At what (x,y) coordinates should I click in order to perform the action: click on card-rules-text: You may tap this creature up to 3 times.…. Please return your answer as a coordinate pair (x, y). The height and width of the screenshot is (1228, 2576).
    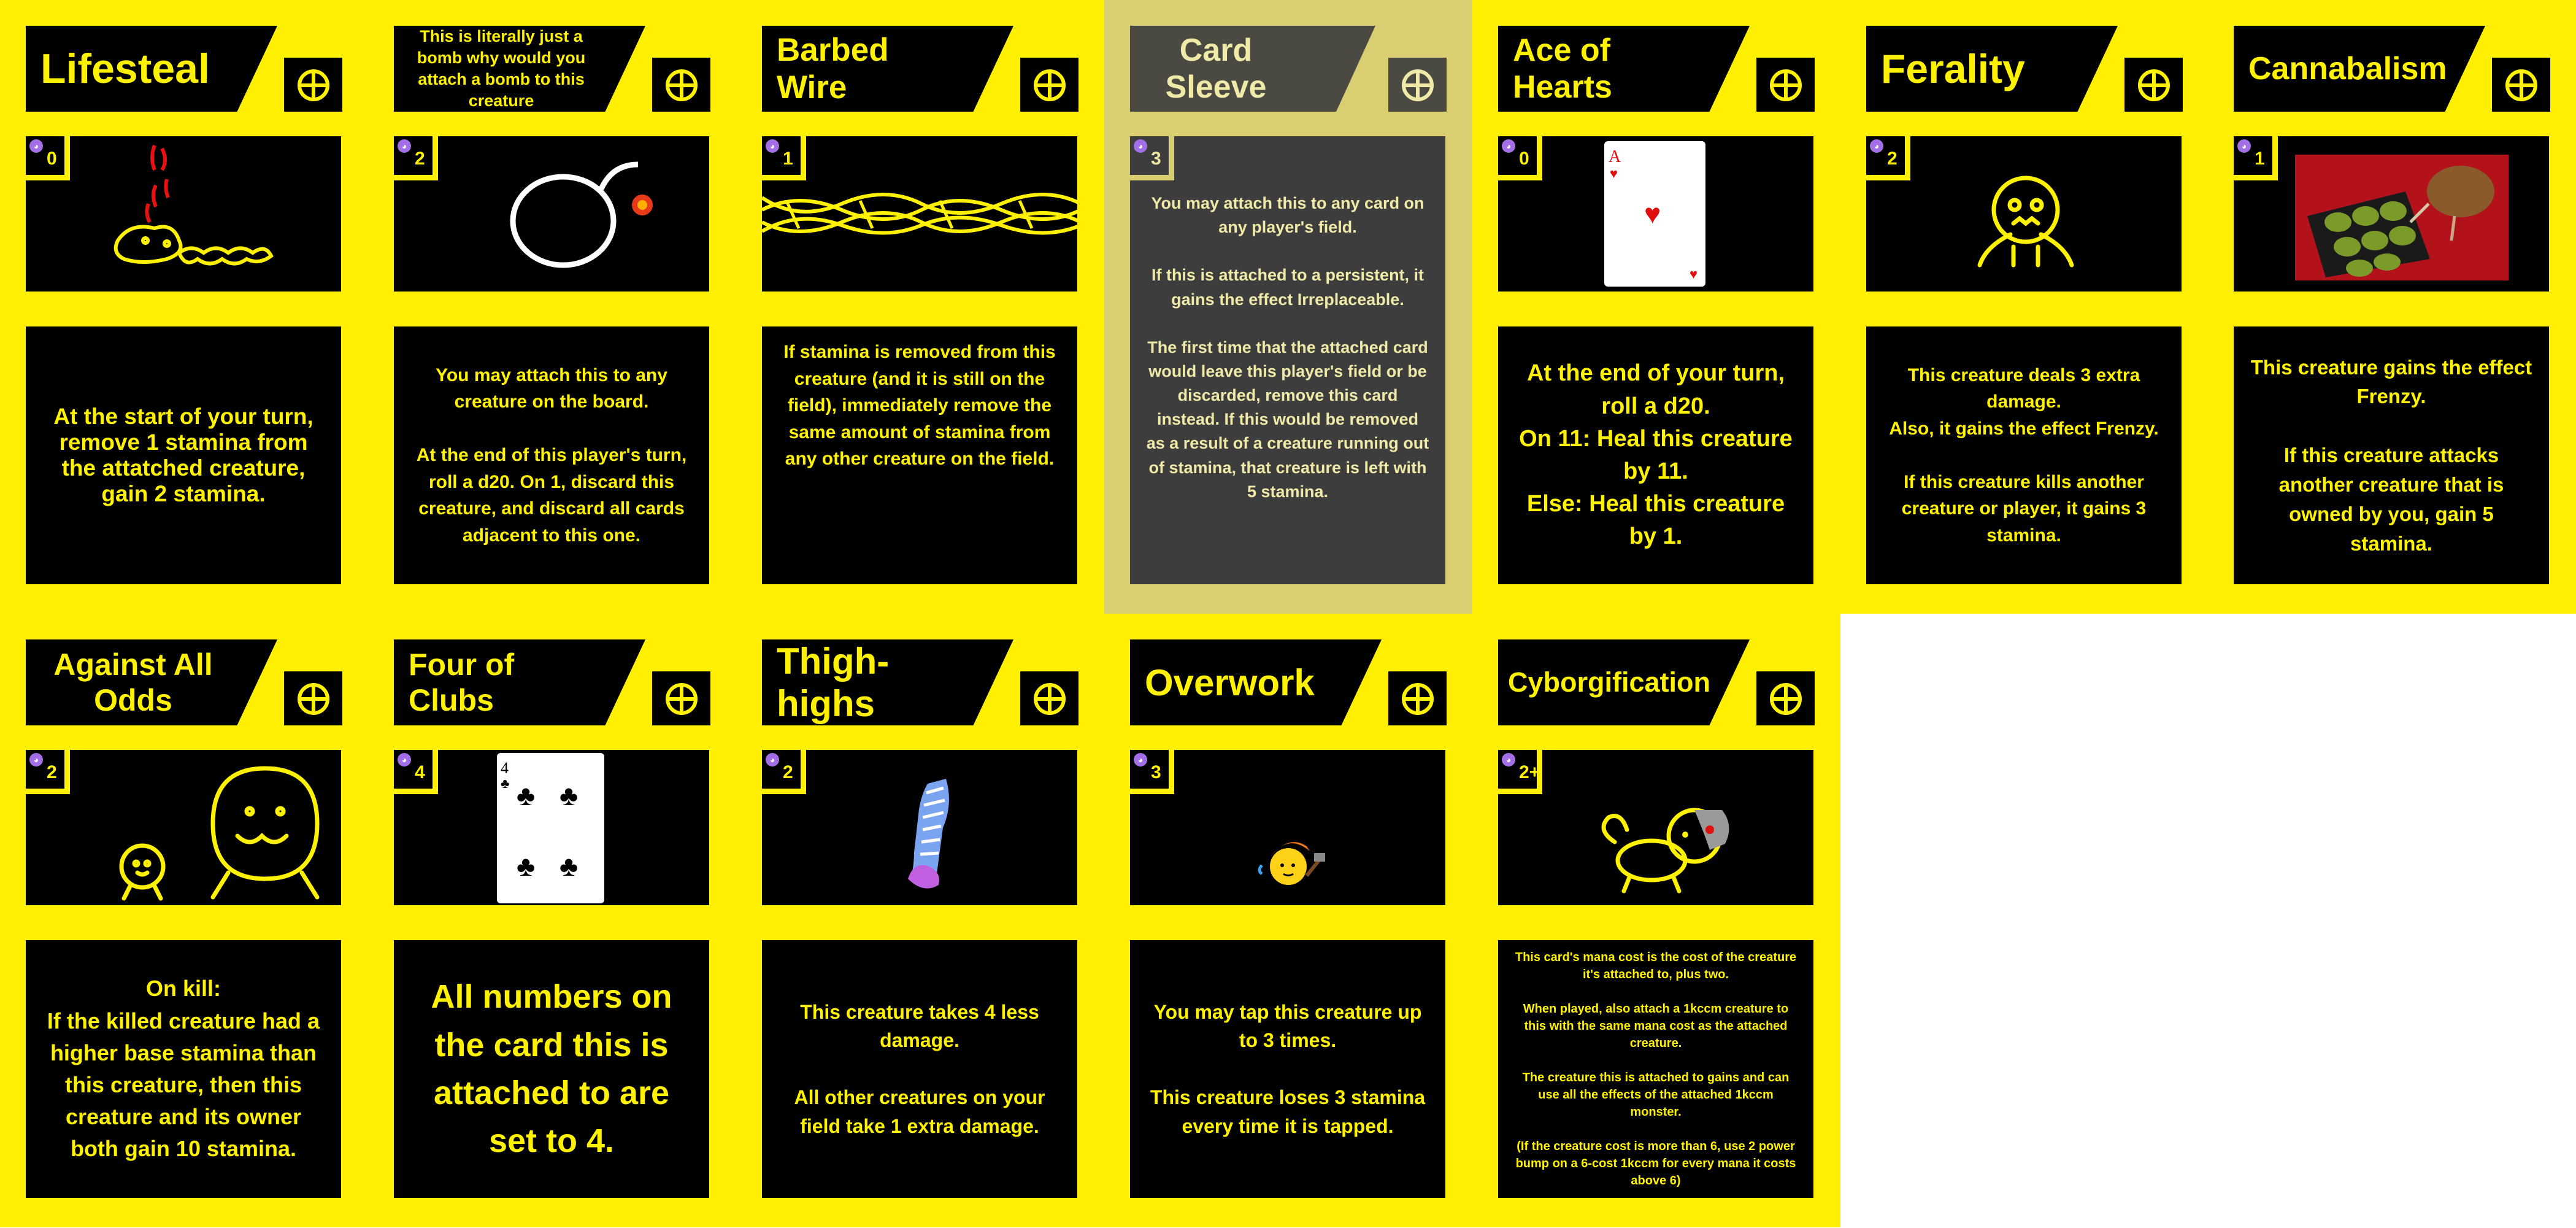
    Looking at the image, I should click on (1287, 1069).